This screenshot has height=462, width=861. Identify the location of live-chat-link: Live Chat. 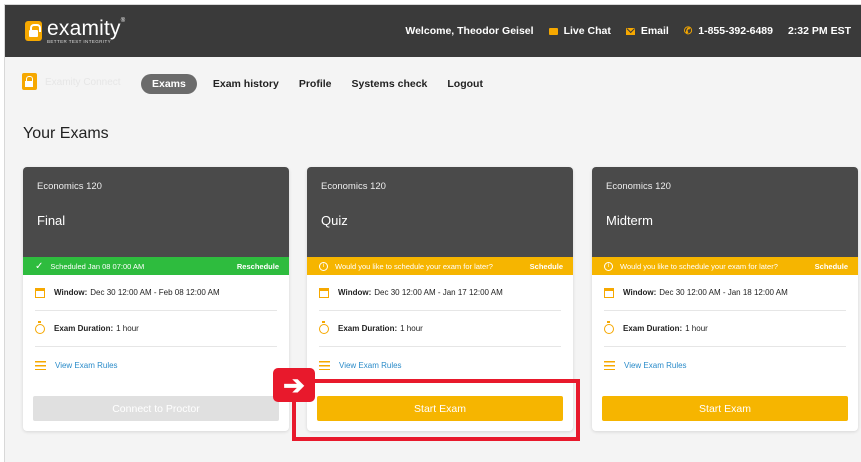
(579, 31).